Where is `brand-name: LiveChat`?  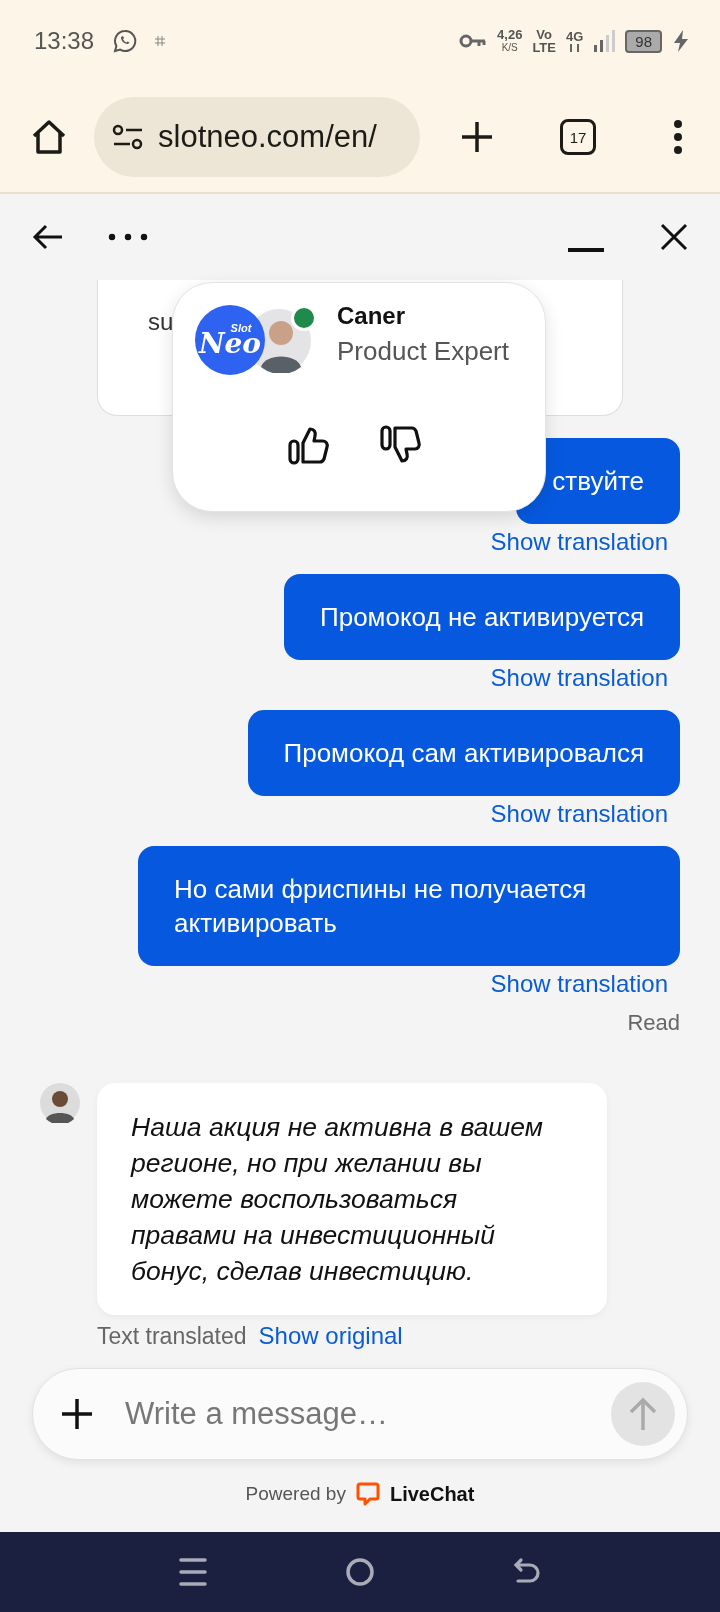 brand-name: LiveChat is located at coordinates (432, 1494).